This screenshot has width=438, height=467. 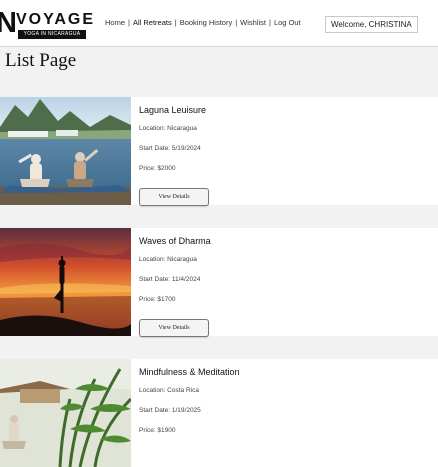 What do you see at coordinates (65, 282) in the screenshot?
I see `retreat-image-sunset-yoga` at bounding box center [65, 282].